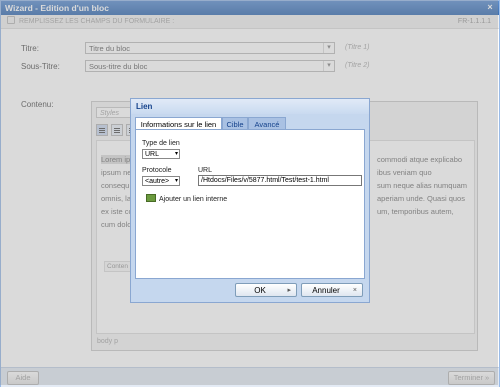  Describe the element at coordinates (152, 154) in the screenshot. I see `link-type-value: URL` at that location.